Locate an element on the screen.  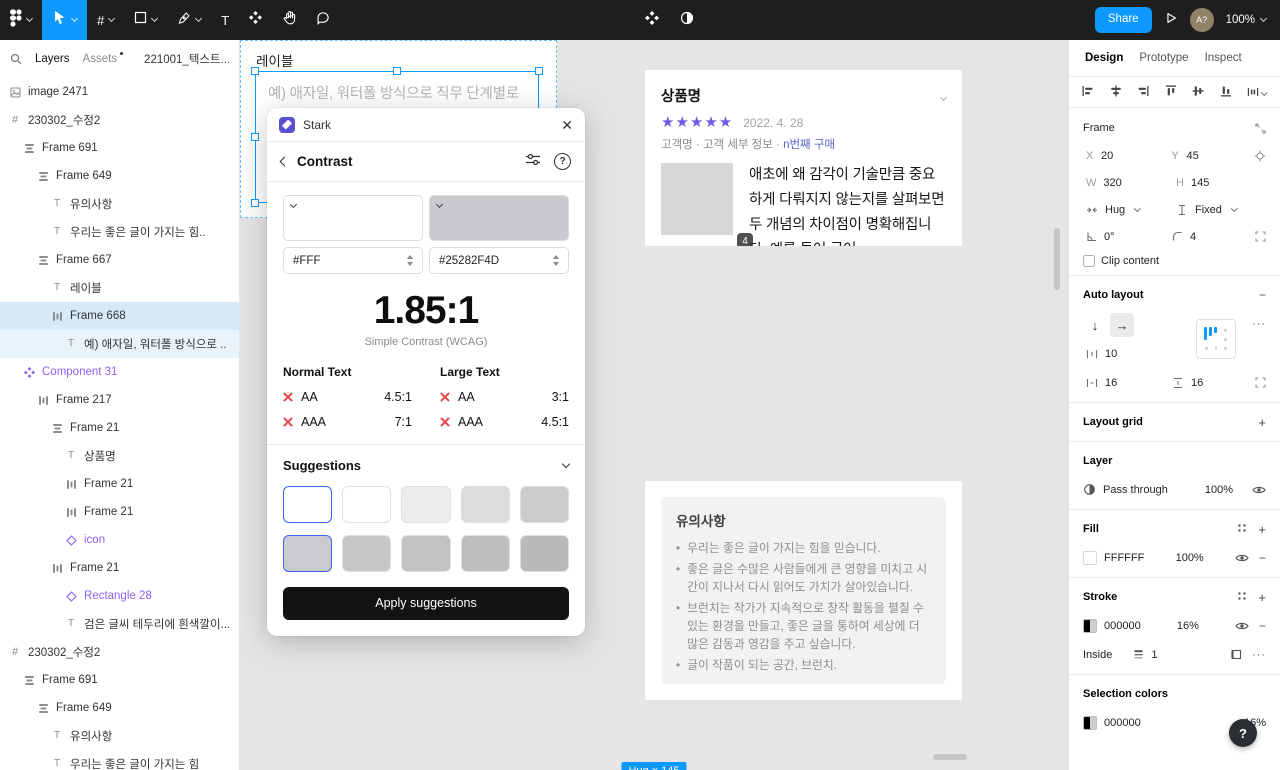
stroke-color-swatch is located at coordinates (1090, 625).